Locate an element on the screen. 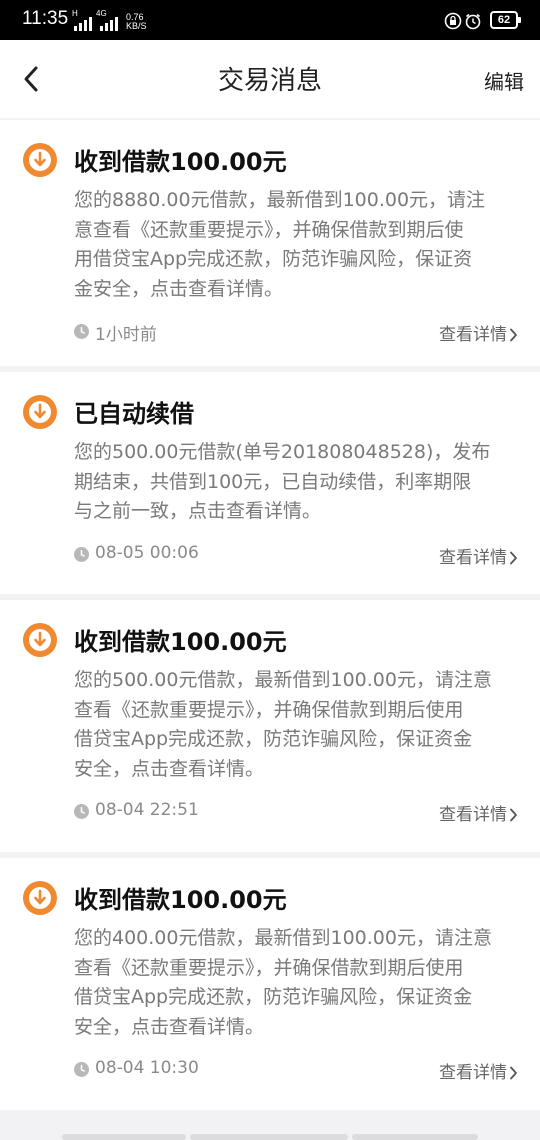 The height and width of the screenshot is (1140, 540). lock-rotation-icon is located at coordinates (453, 21).